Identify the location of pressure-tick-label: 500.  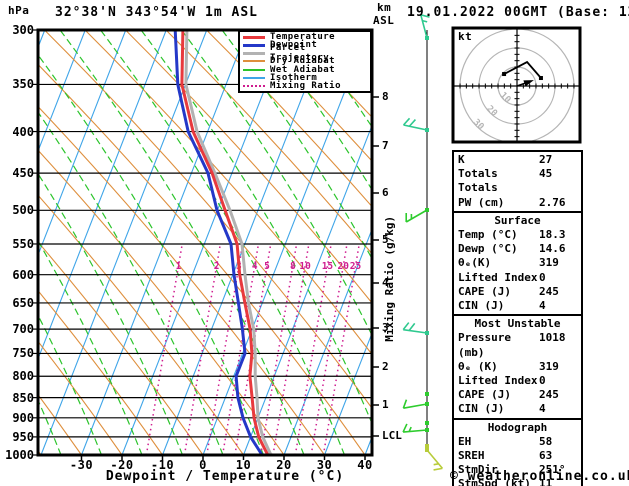
(23, 210).